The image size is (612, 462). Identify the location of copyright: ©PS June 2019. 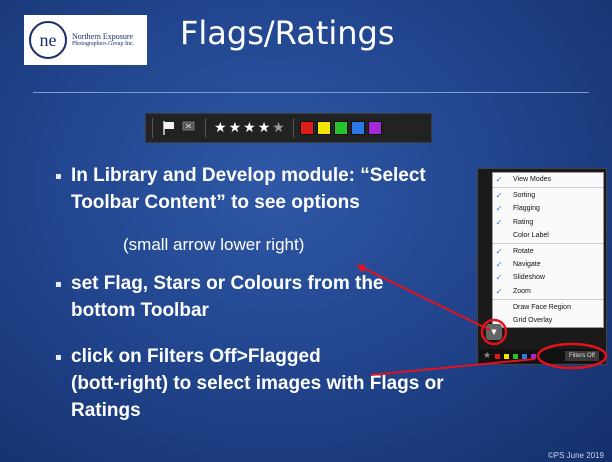
(575, 455).